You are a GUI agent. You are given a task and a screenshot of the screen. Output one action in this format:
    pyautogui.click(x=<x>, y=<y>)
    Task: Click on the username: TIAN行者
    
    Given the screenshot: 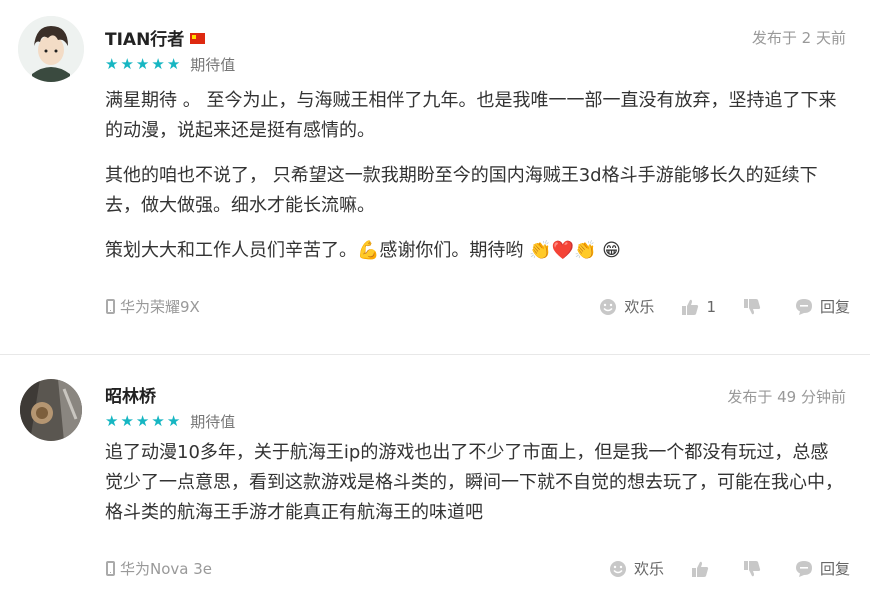 What is the action you would take?
    pyautogui.click(x=155, y=37)
    